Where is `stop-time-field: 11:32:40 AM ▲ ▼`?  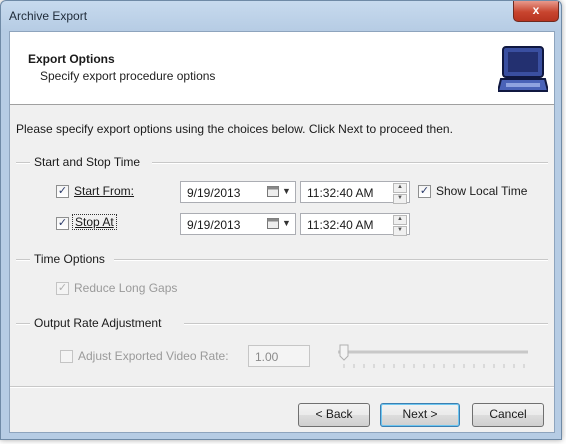 stop-time-field: 11:32:40 AM ▲ ▼ is located at coordinates (355, 224).